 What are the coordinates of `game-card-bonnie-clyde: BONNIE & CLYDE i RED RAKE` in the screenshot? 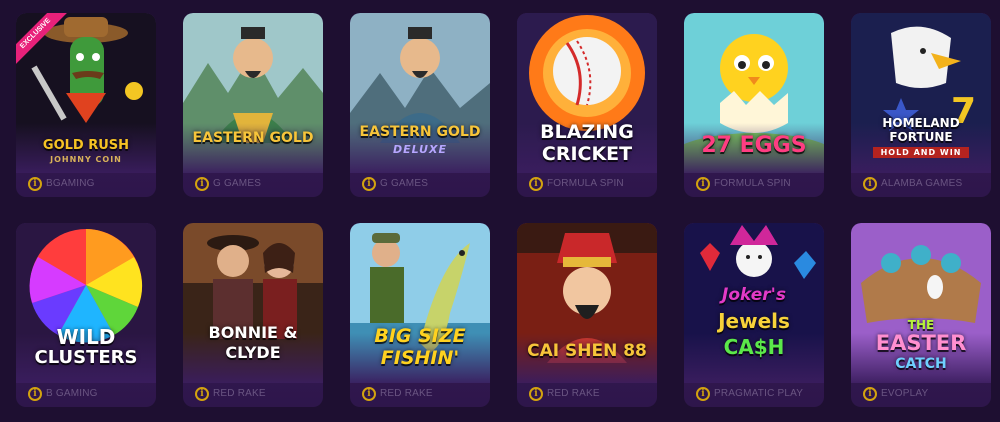 It's located at (253, 315).